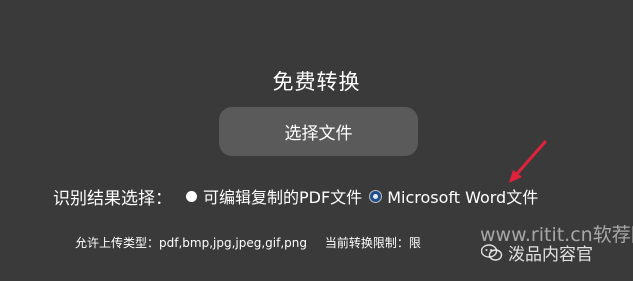 This screenshot has height=281, width=633. I want to click on option-word-label: Microsoft Word文件, so click(462, 196).